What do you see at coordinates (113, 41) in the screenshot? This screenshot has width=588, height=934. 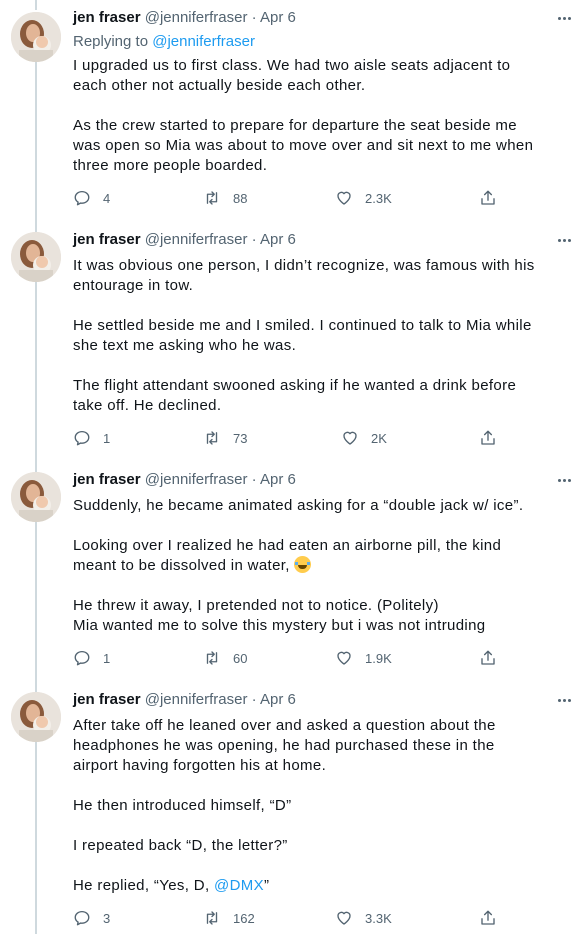 I see `replying-to-label: Replying to` at bounding box center [113, 41].